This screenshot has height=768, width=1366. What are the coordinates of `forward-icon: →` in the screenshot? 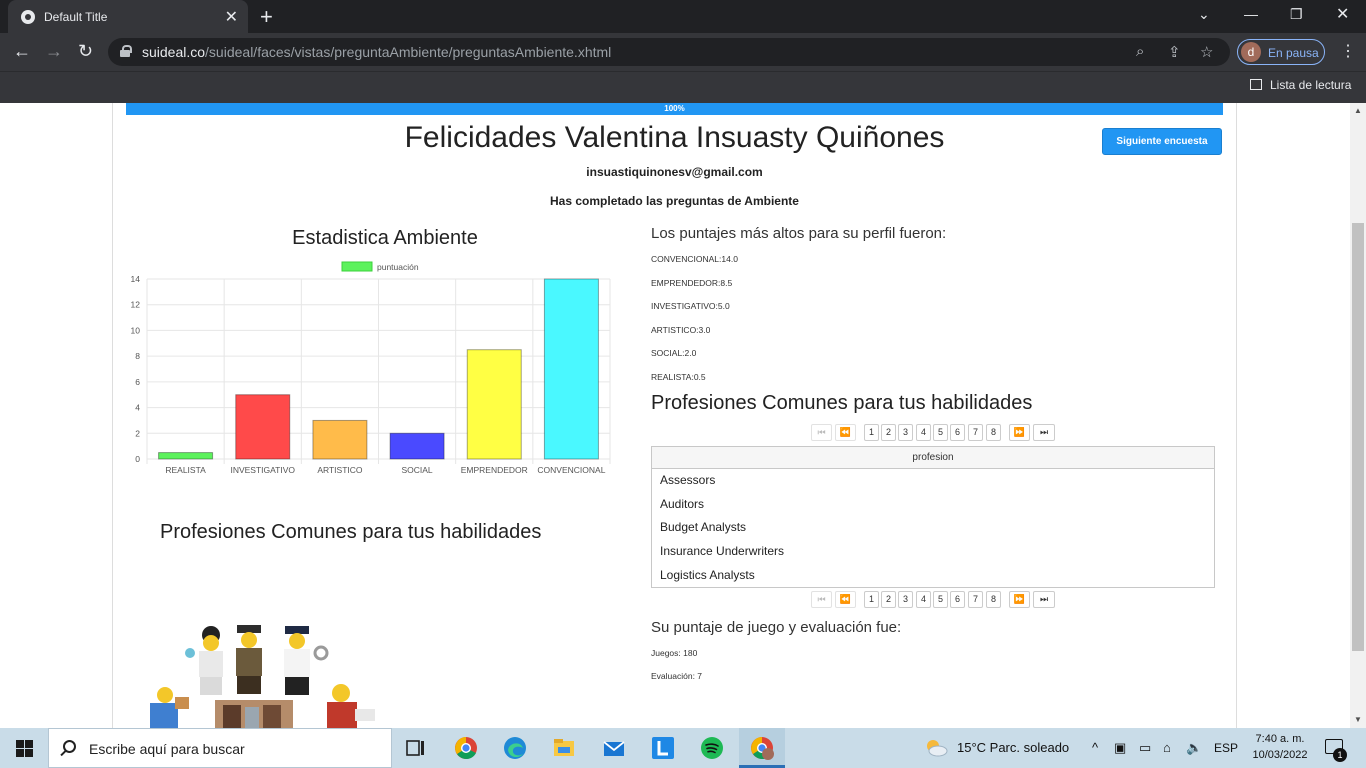 It's located at (54, 51).